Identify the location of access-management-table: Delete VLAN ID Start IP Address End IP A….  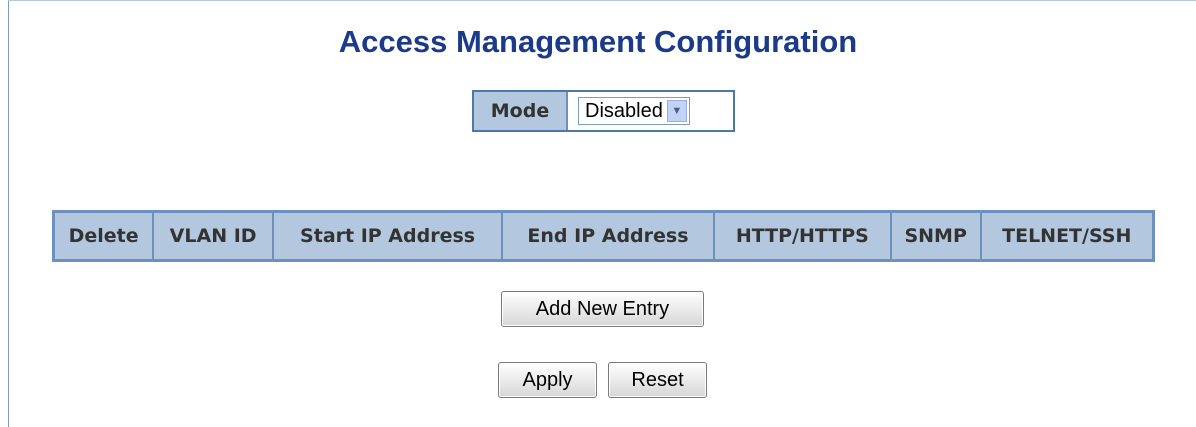
(603, 236).